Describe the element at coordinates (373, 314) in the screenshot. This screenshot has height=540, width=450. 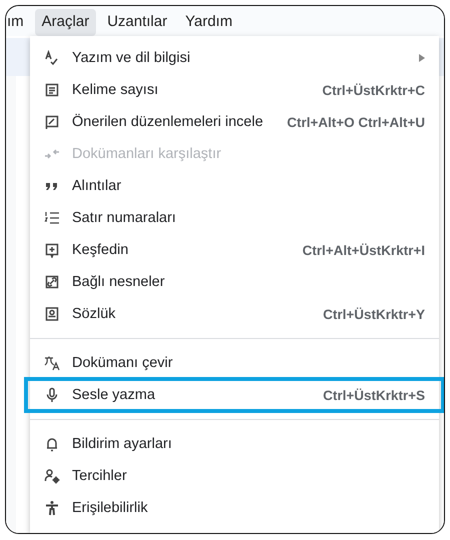
I see `shortcut-text: Ctrl+ÜstKrktr+Y` at that location.